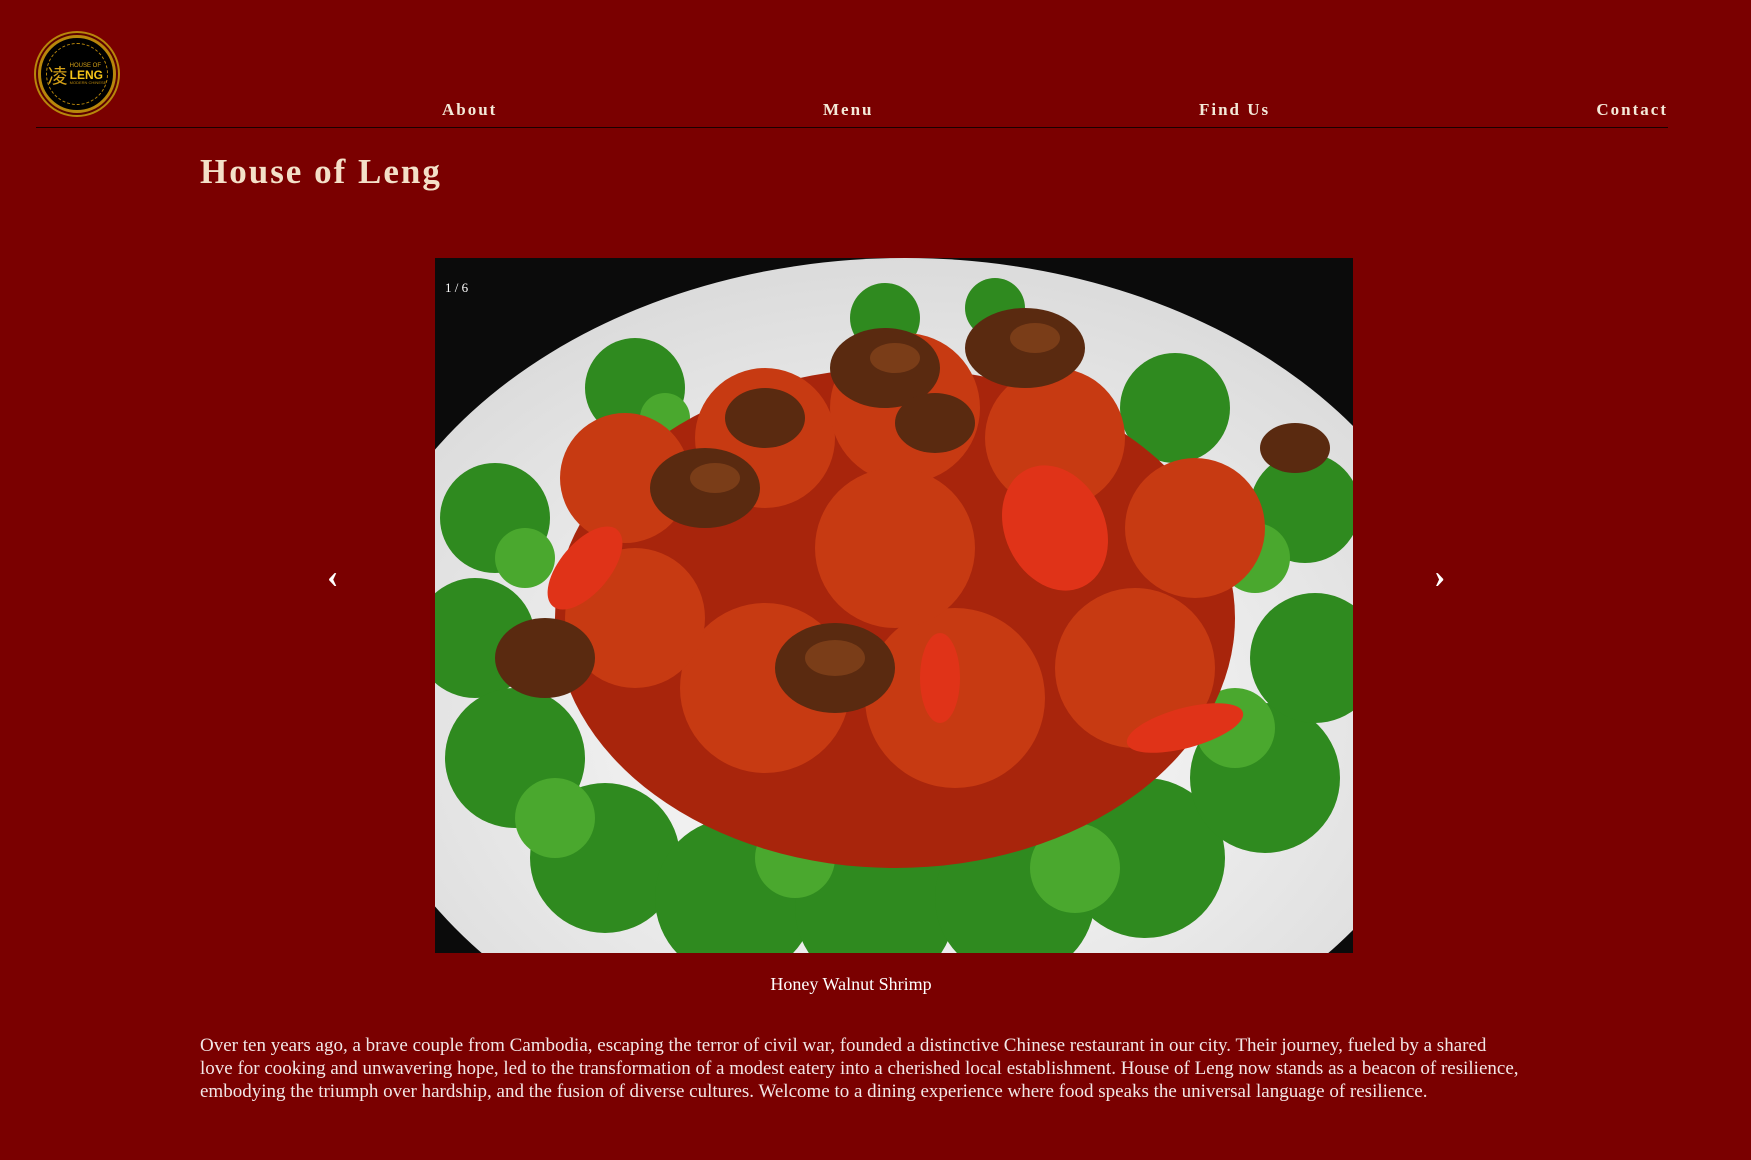 The height and width of the screenshot is (1160, 1751). I want to click on slide-prev-button: ‹, so click(332, 577).